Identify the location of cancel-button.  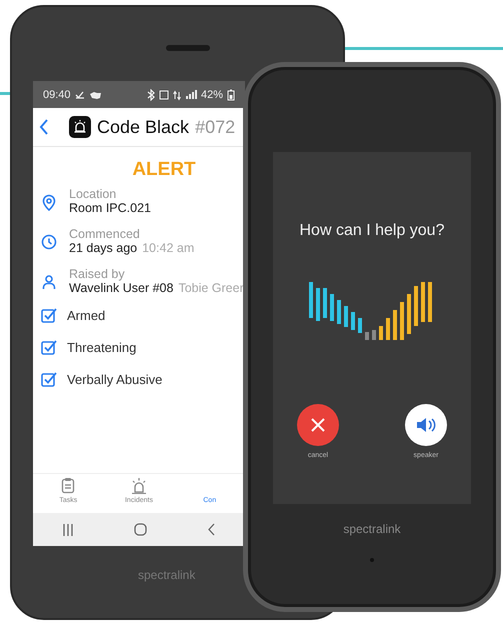
(318, 425).